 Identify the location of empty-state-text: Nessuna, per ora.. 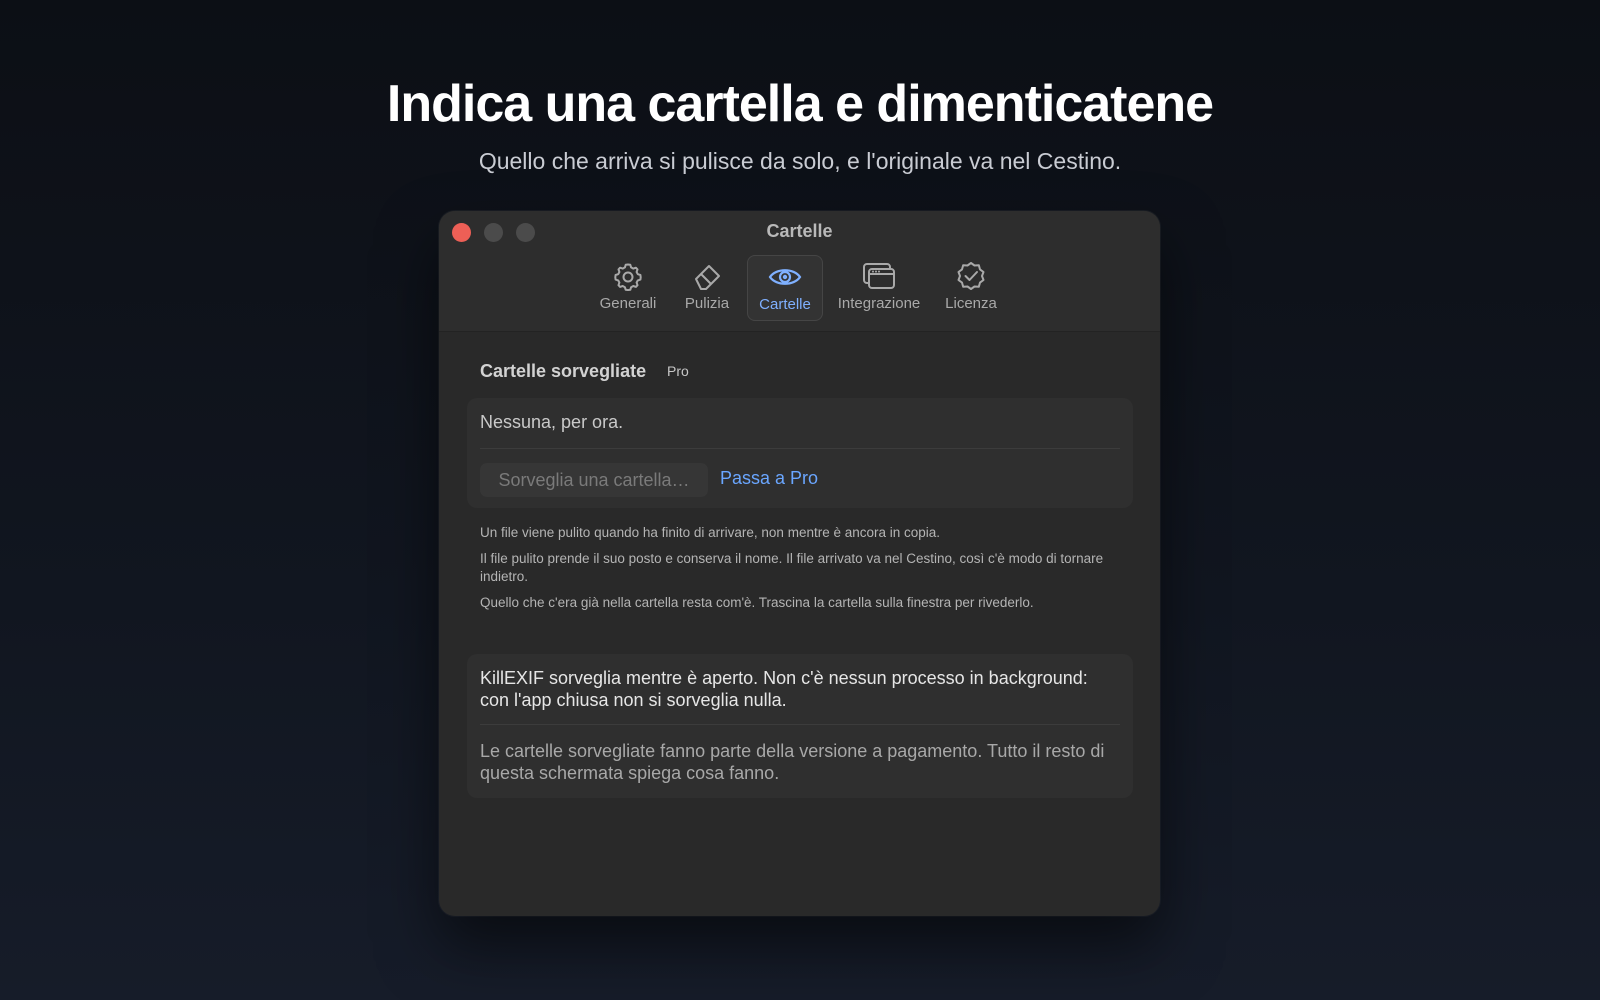
(552, 422).